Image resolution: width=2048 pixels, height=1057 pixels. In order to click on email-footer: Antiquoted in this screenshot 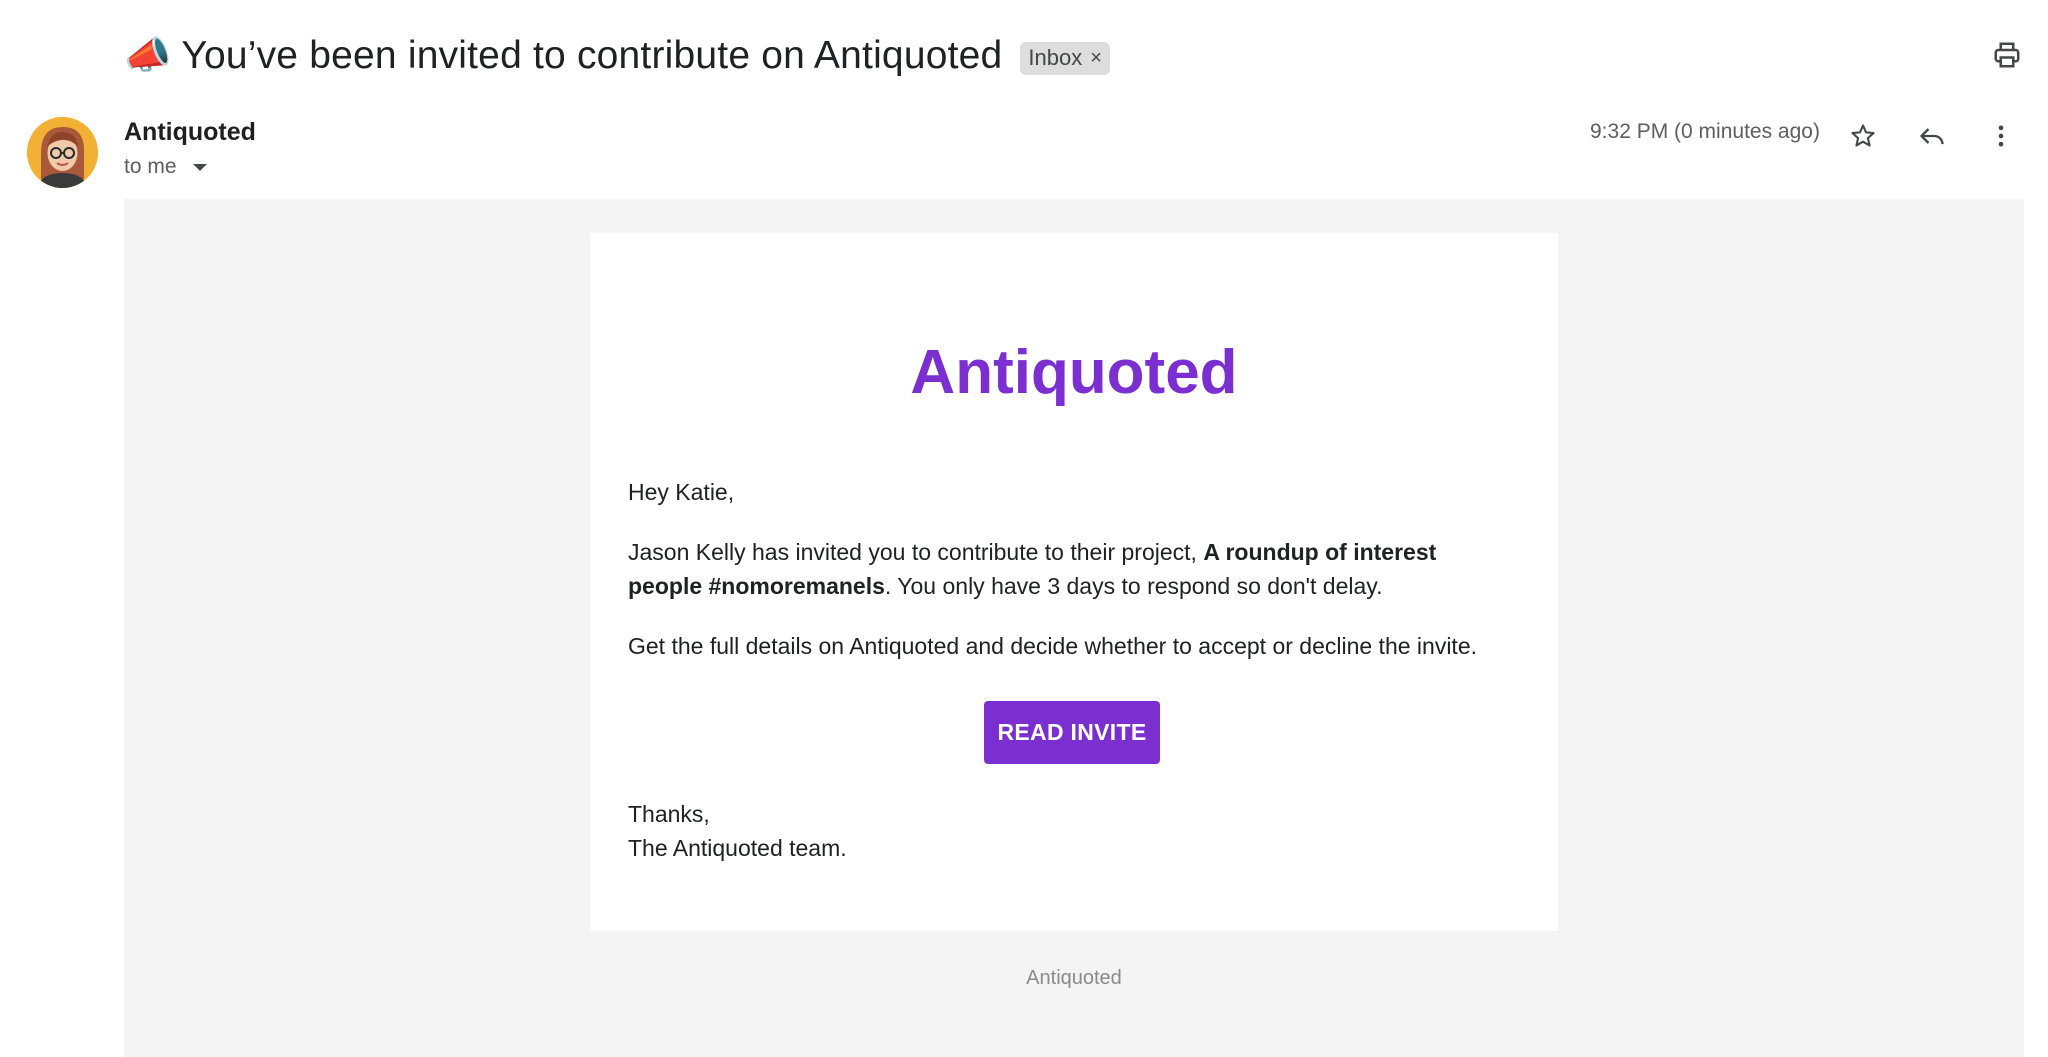, I will do `click(1074, 978)`.